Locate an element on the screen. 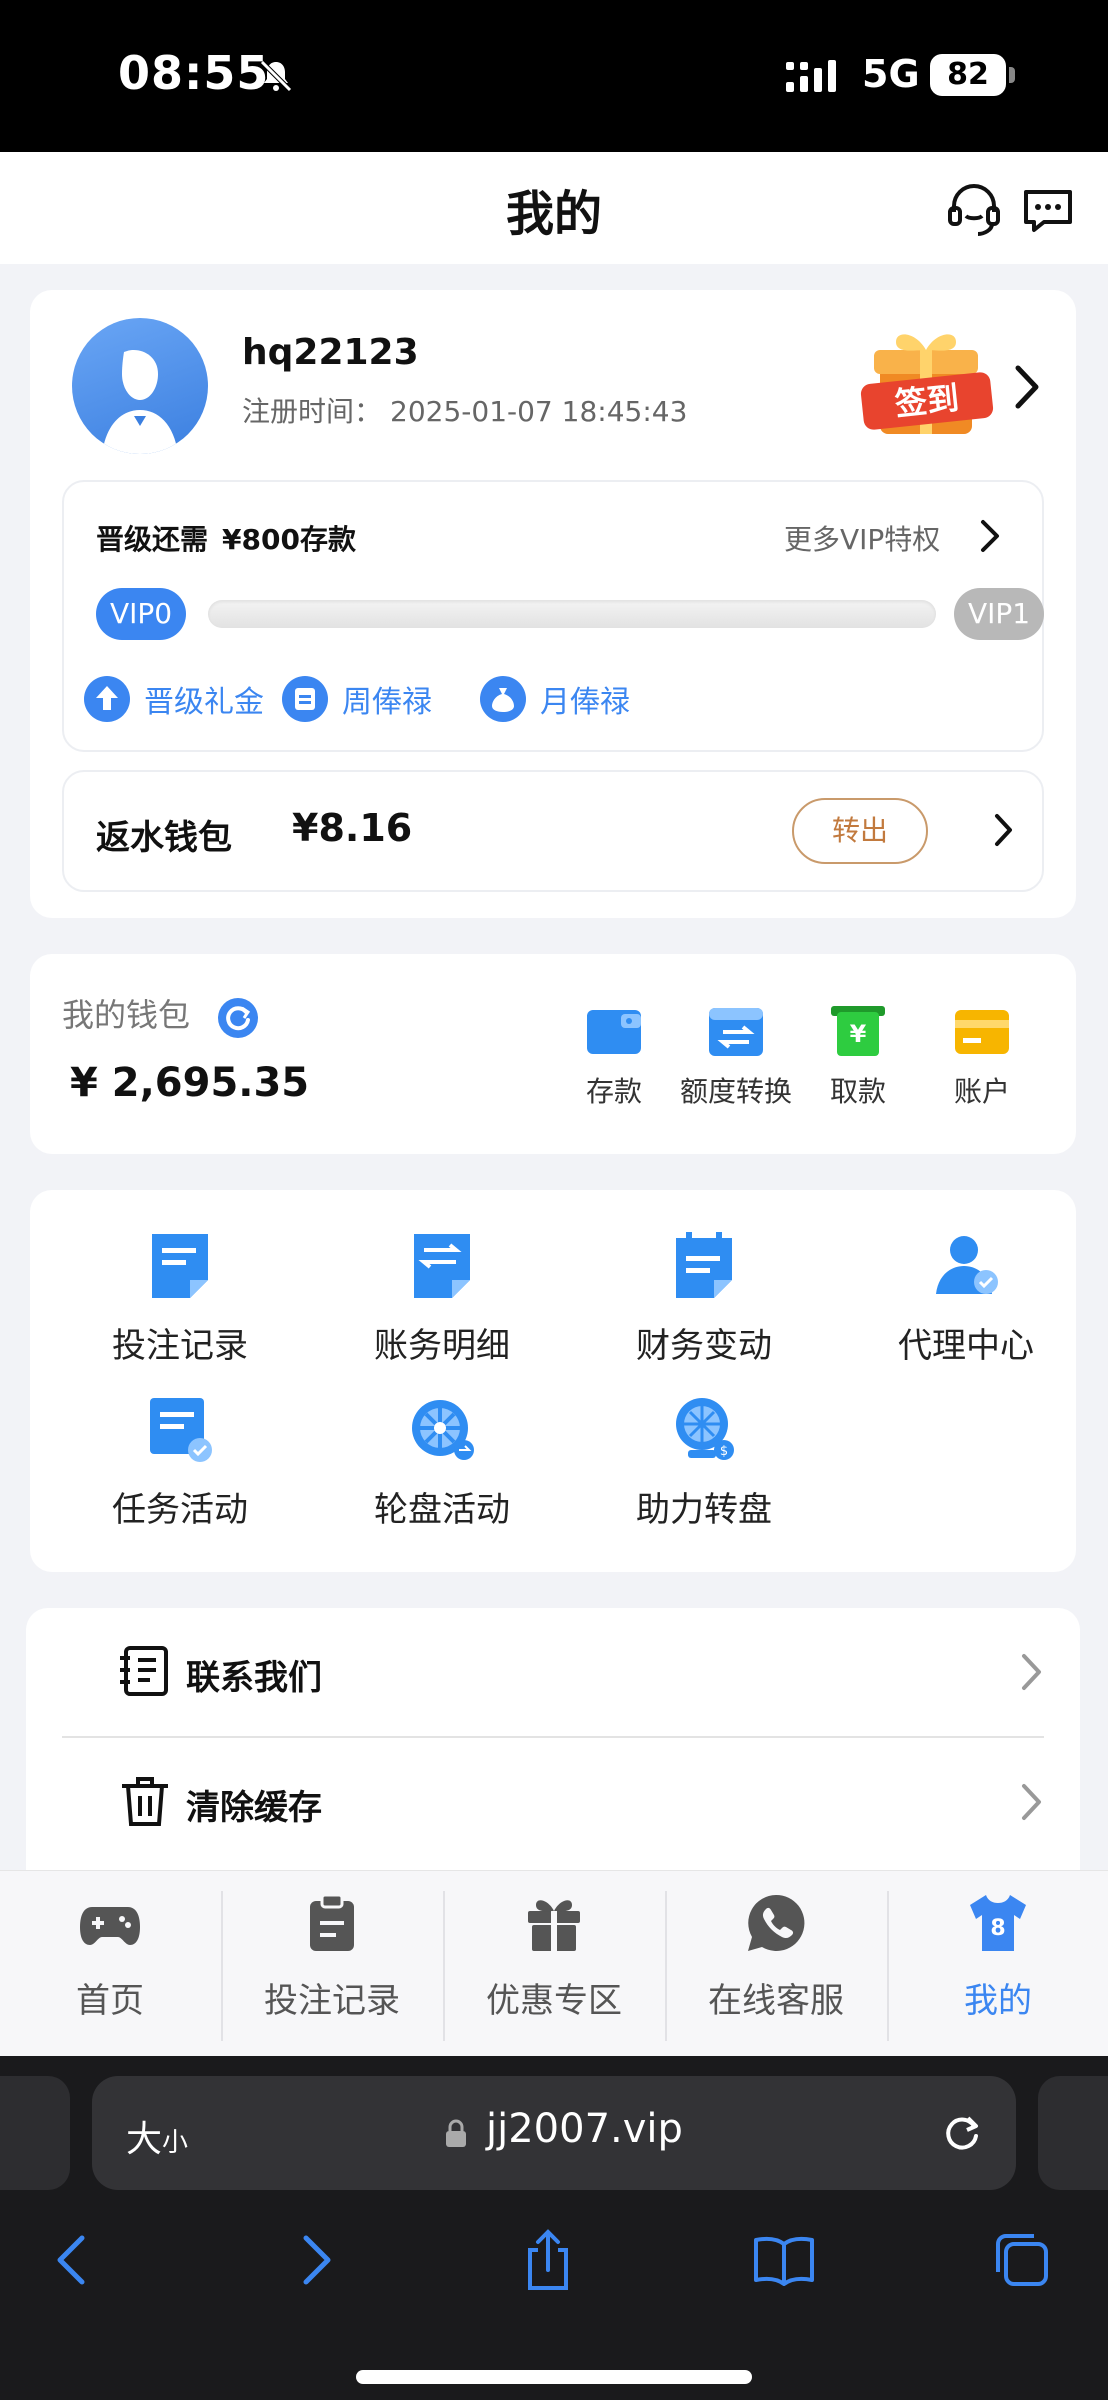  withdraw-button: ¥ 取款 is located at coordinates (858, 1057).